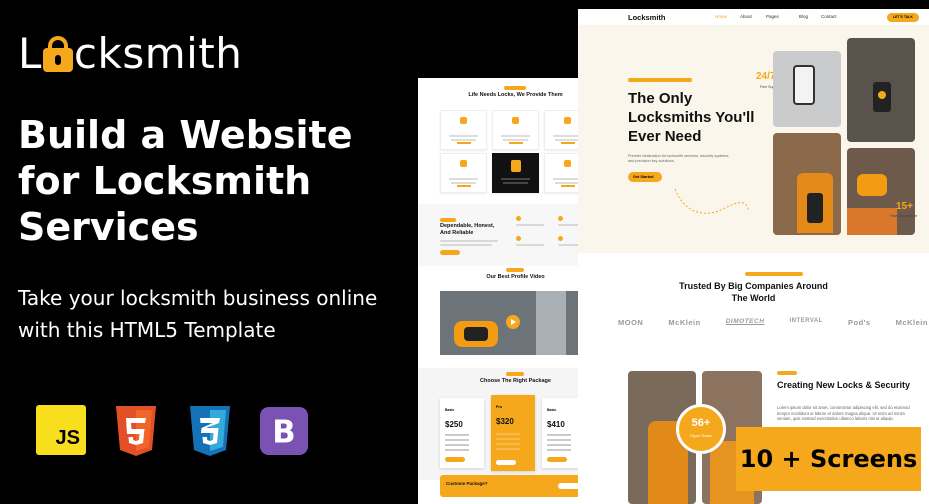  I want to click on nav-about: About, so click(746, 16).